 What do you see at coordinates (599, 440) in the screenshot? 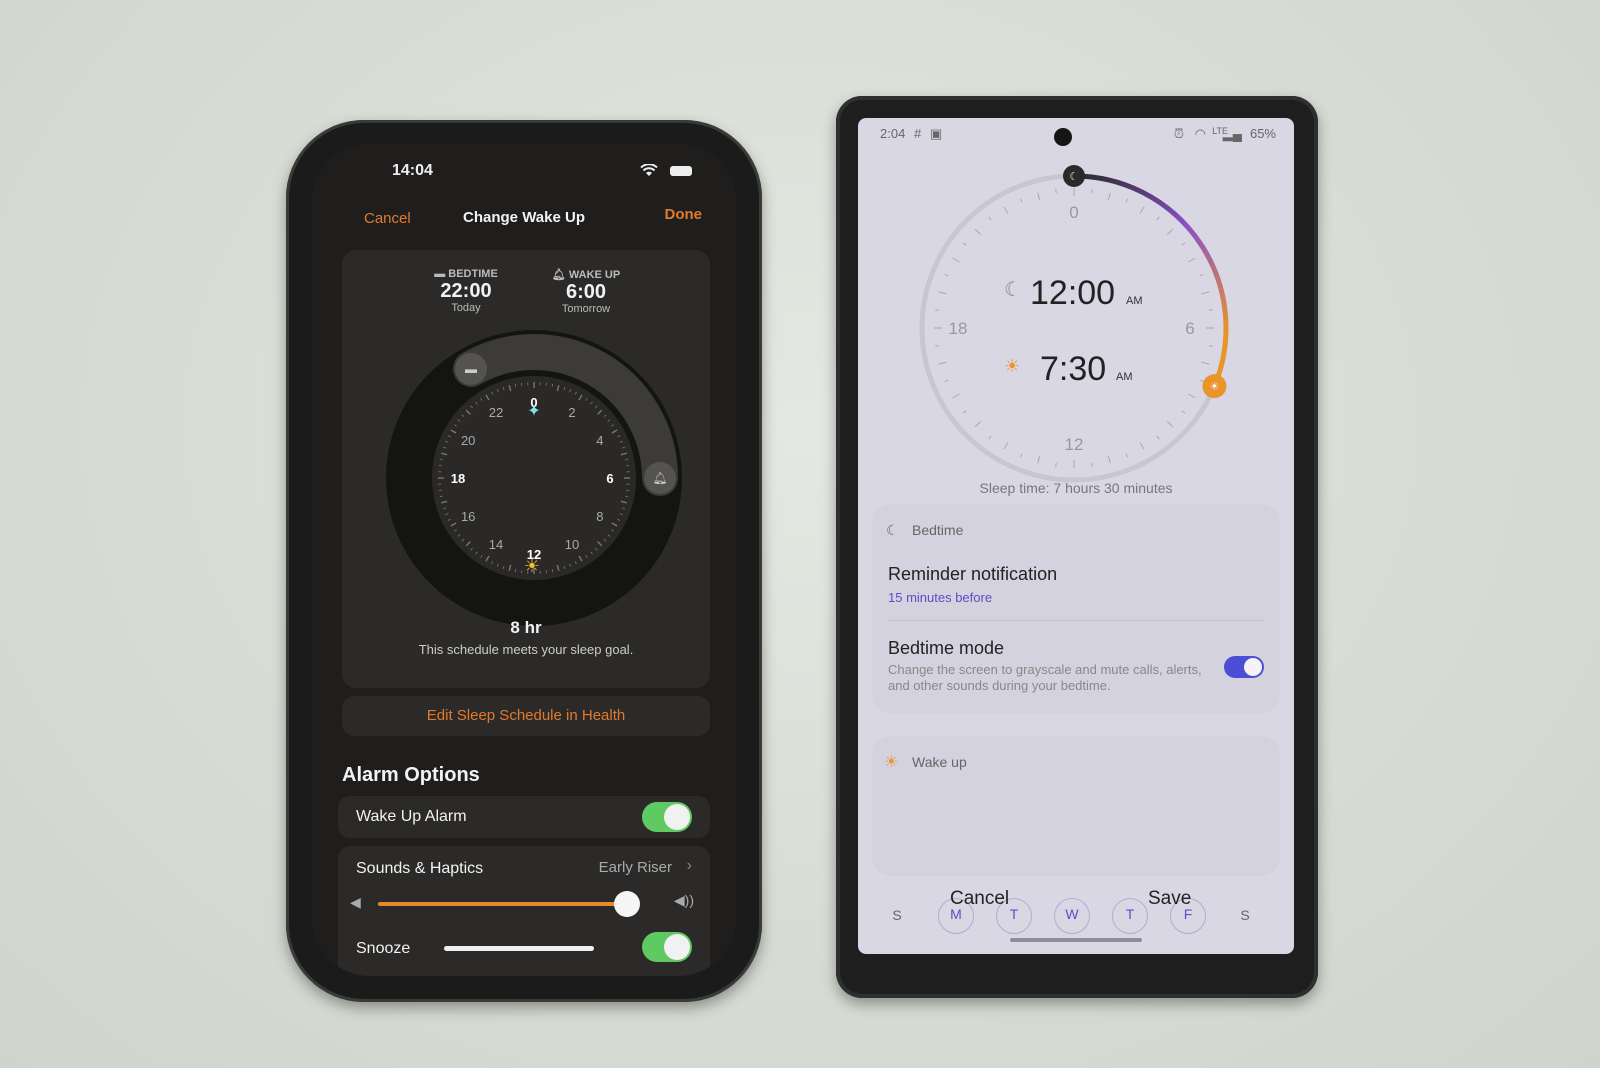
I see `hour-label: 4` at bounding box center [599, 440].